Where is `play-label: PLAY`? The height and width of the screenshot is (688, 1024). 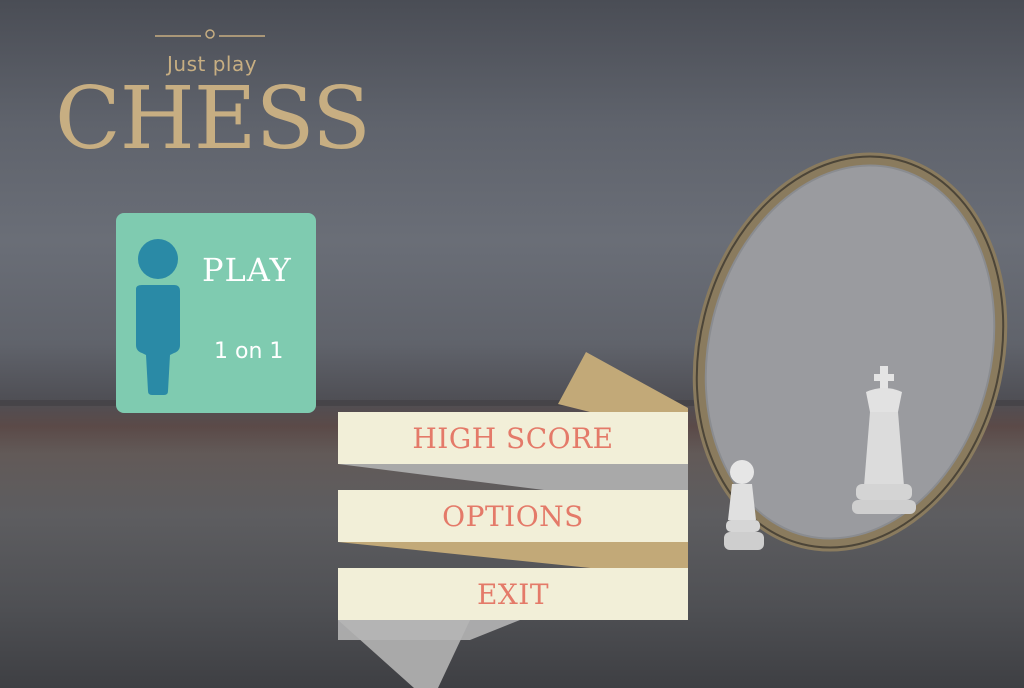 play-label: PLAY is located at coordinates (247, 270).